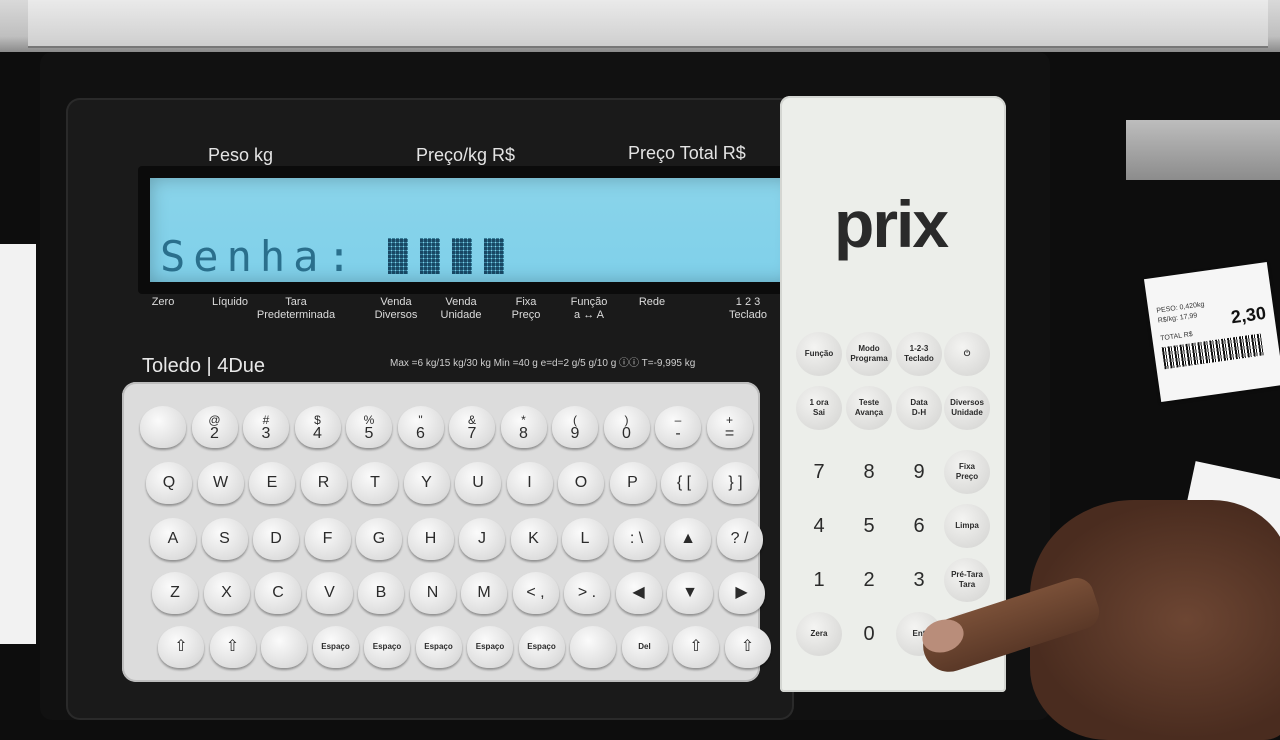 The width and height of the screenshot is (1280, 740). What do you see at coordinates (687, 153) in the screenshot?
I see `header-preco-total: Preço Total R$` at bounding box center [687, 153].